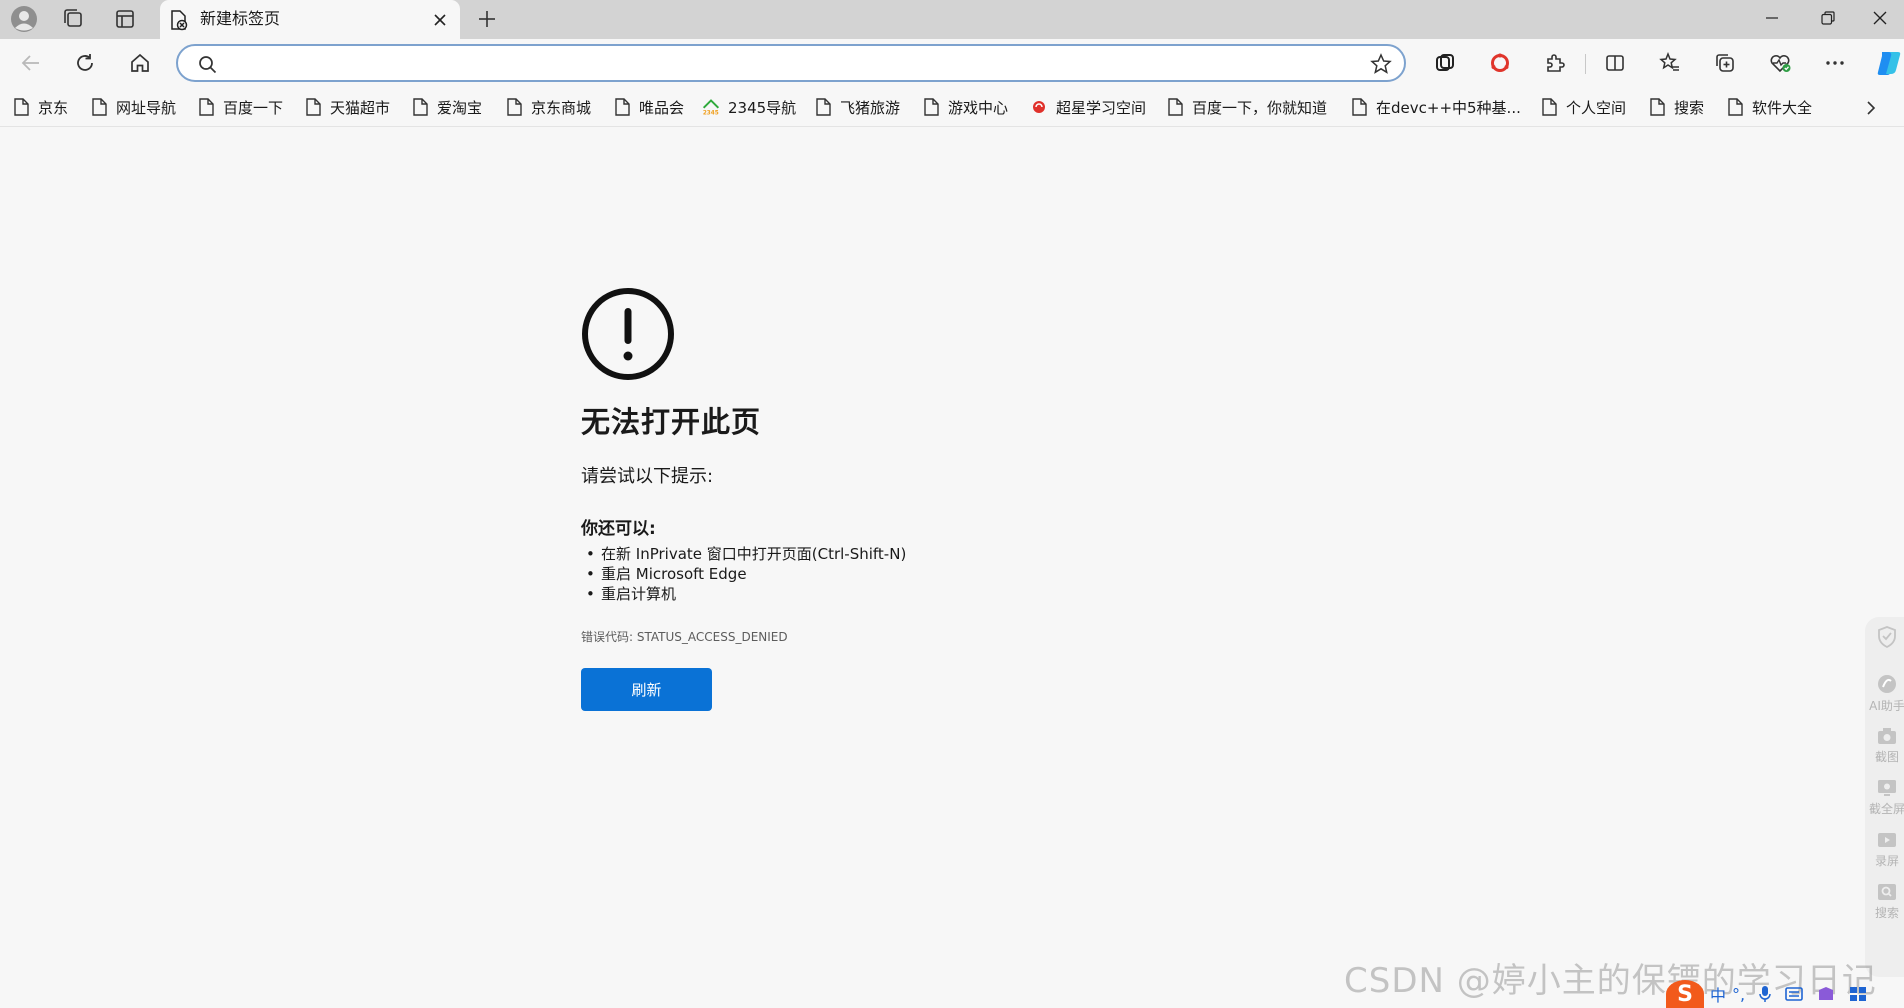  What do you see at coordinates (1039, 107) in the screenshot?
I see `chaoxing-logo-icon` at bounding box center [1039, 107].